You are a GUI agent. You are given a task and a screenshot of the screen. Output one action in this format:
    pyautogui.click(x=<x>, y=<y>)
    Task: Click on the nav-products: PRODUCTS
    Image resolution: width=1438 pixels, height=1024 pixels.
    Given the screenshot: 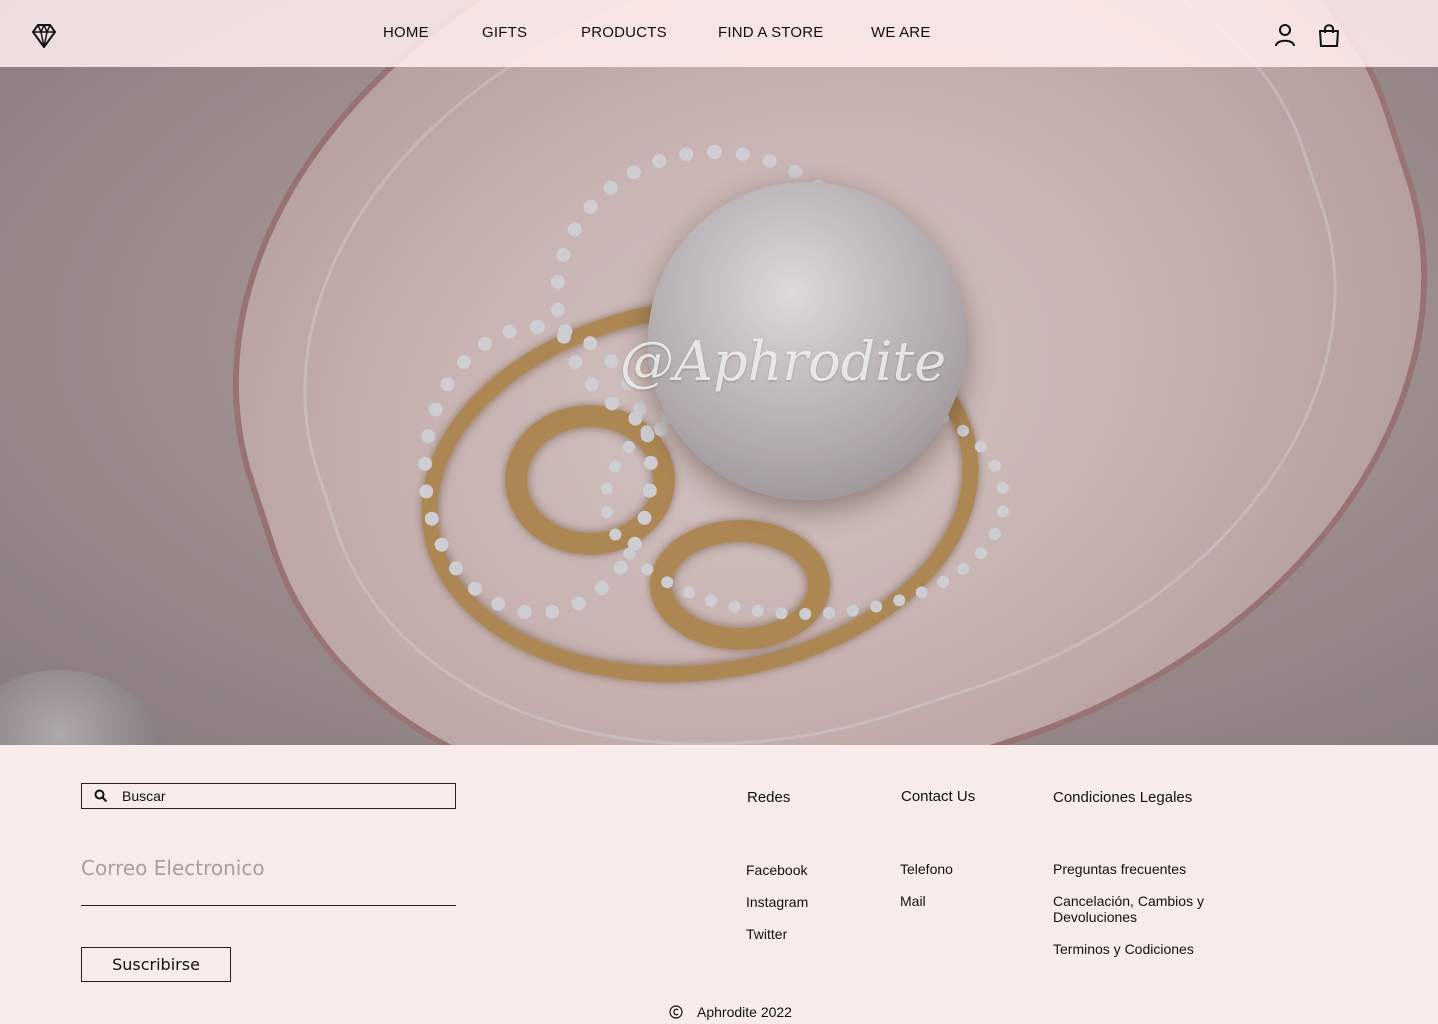 What is the action you would take?
    pyautogui.click(x=624, y=32)
    